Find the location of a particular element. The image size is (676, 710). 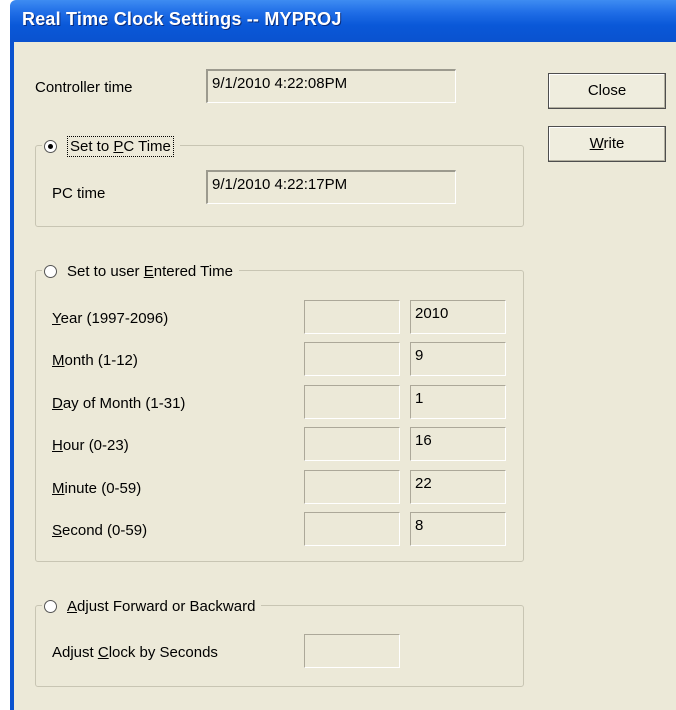

set-to-user-entered-time-label: Set to user Entered Time is located at coordinates (150, 271).